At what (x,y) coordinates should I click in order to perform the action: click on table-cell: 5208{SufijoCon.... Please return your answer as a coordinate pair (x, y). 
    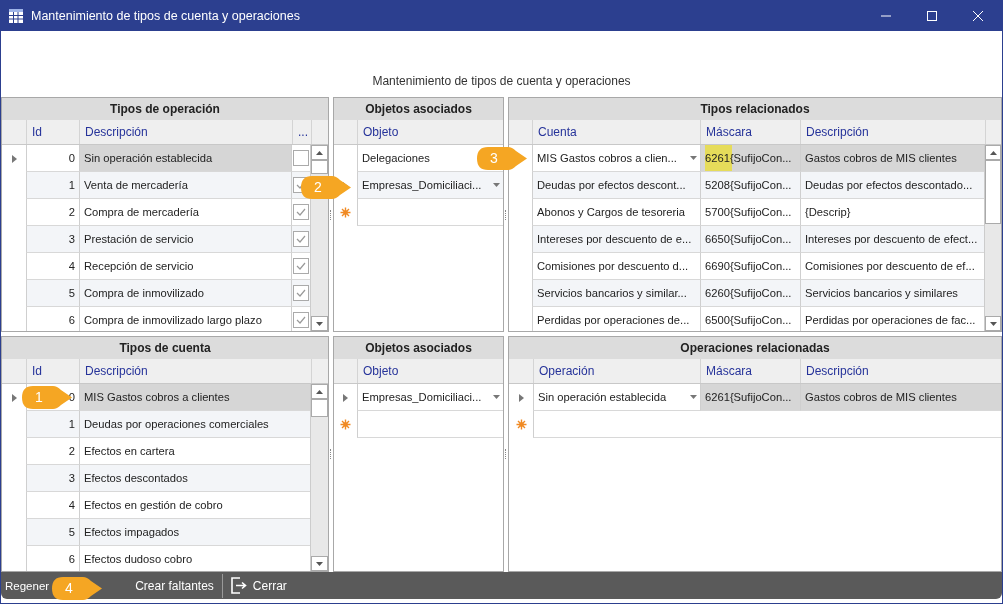
    Looking at the image, I should click on (750, 185).